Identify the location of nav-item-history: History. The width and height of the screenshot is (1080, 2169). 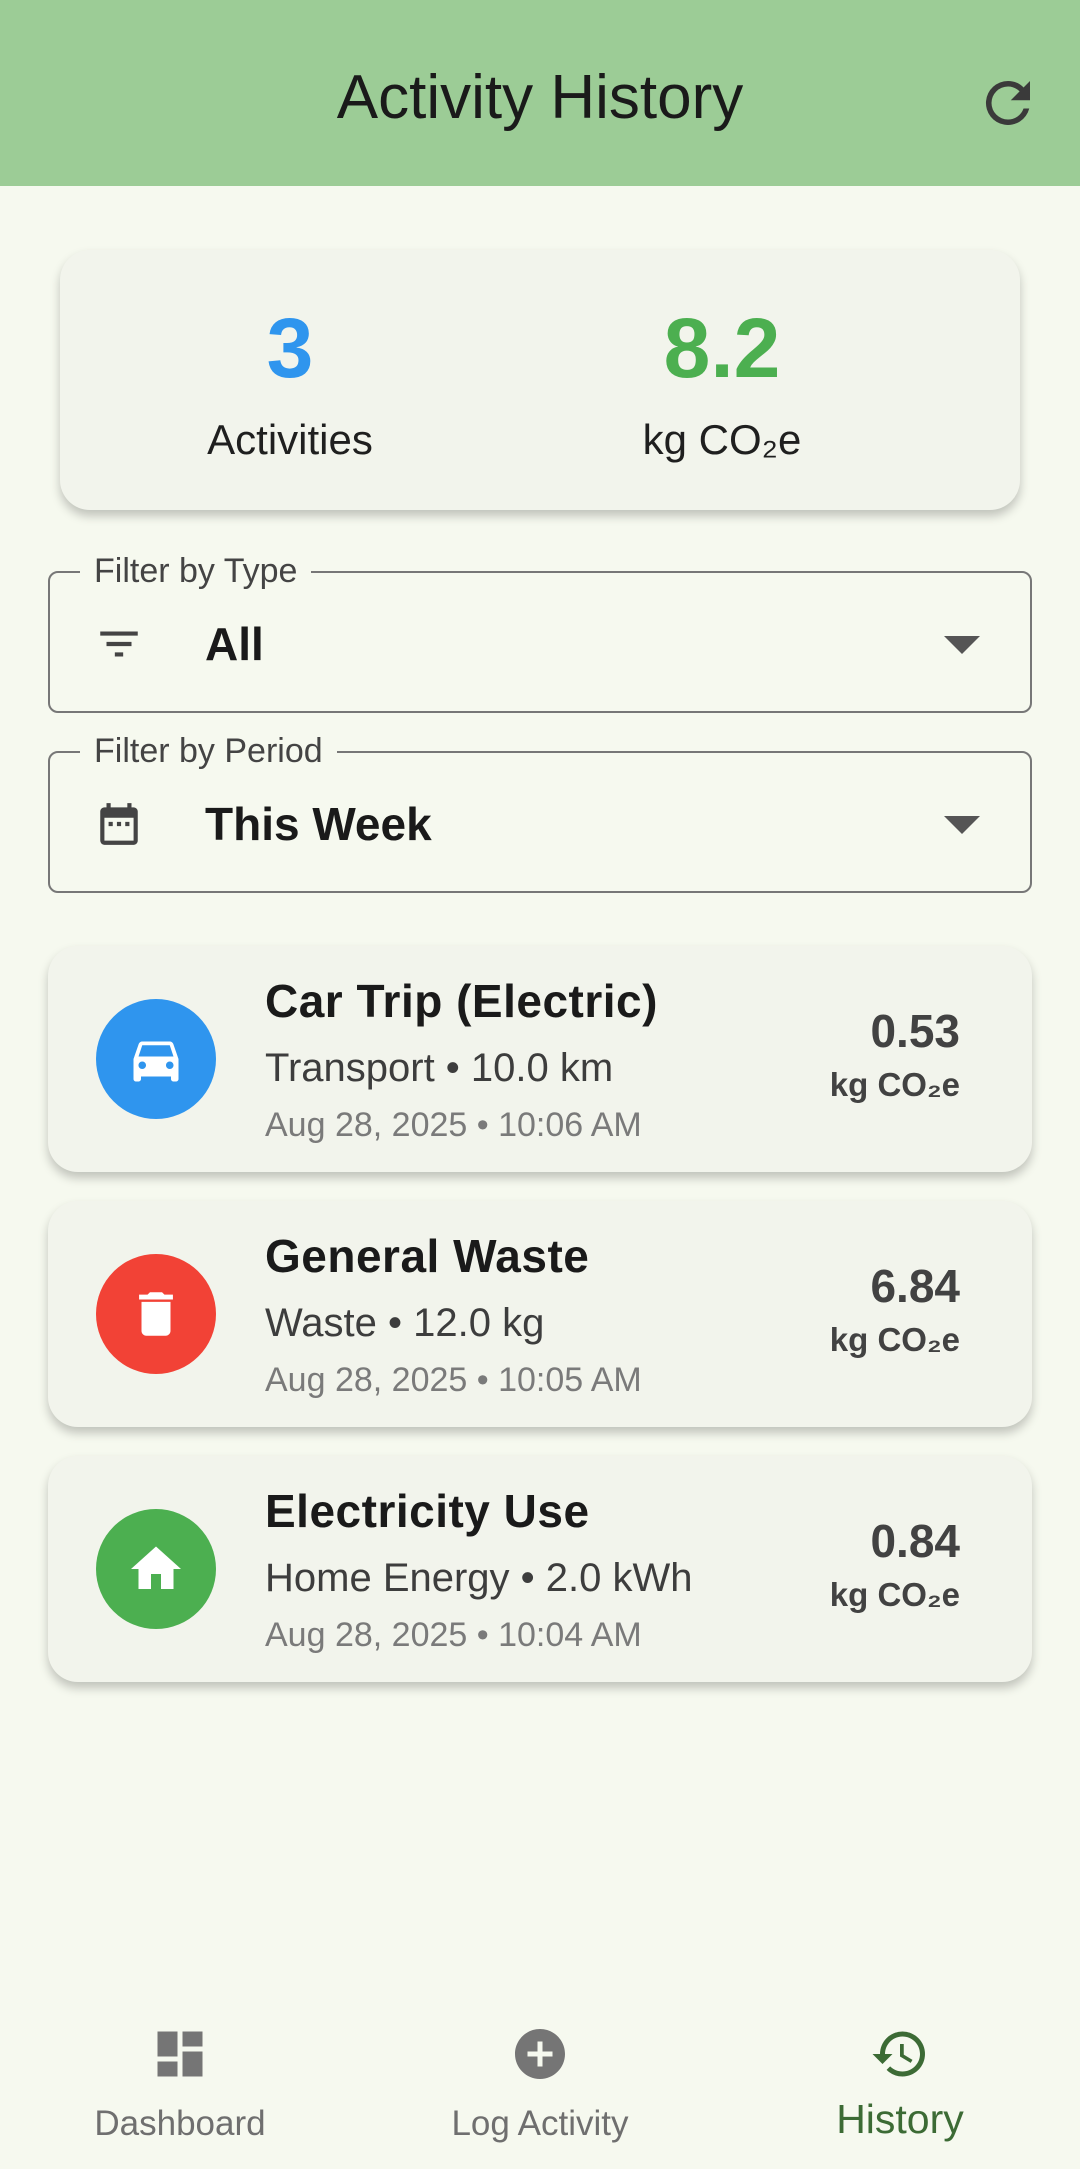
(900, 2082).